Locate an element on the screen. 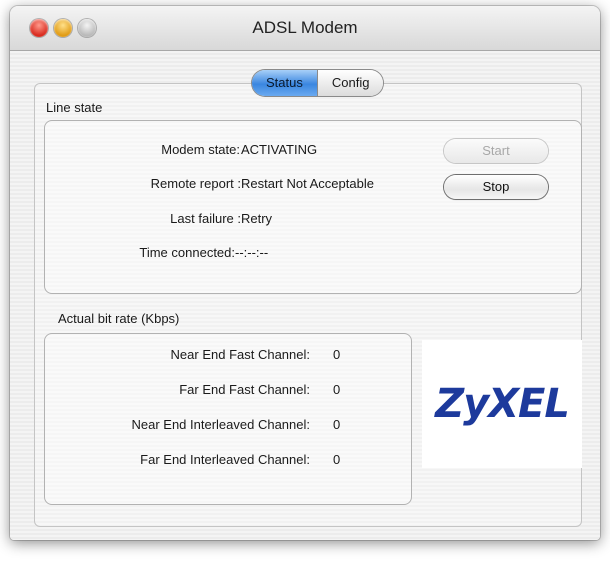 This screenshot has width=610, height=565. remote-report-value: Restart Not Acceptable is located at coordinates (307, 183).